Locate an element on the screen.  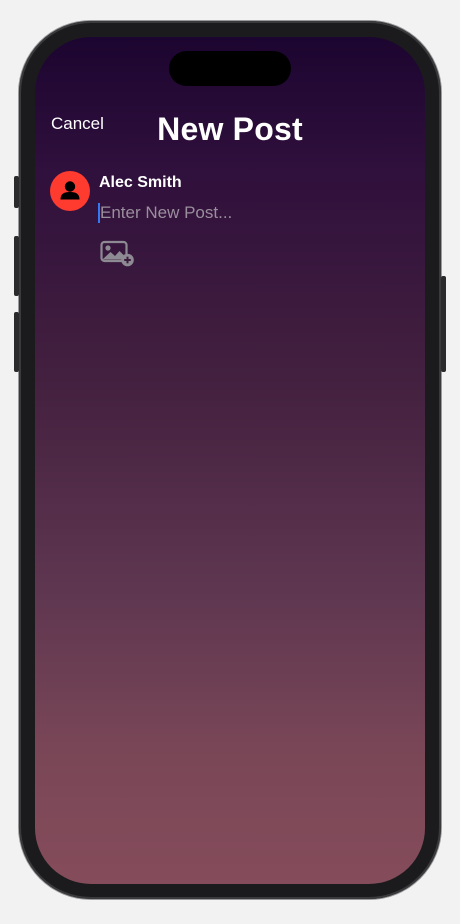
add-photo-button is located at coordinates (118, 254).